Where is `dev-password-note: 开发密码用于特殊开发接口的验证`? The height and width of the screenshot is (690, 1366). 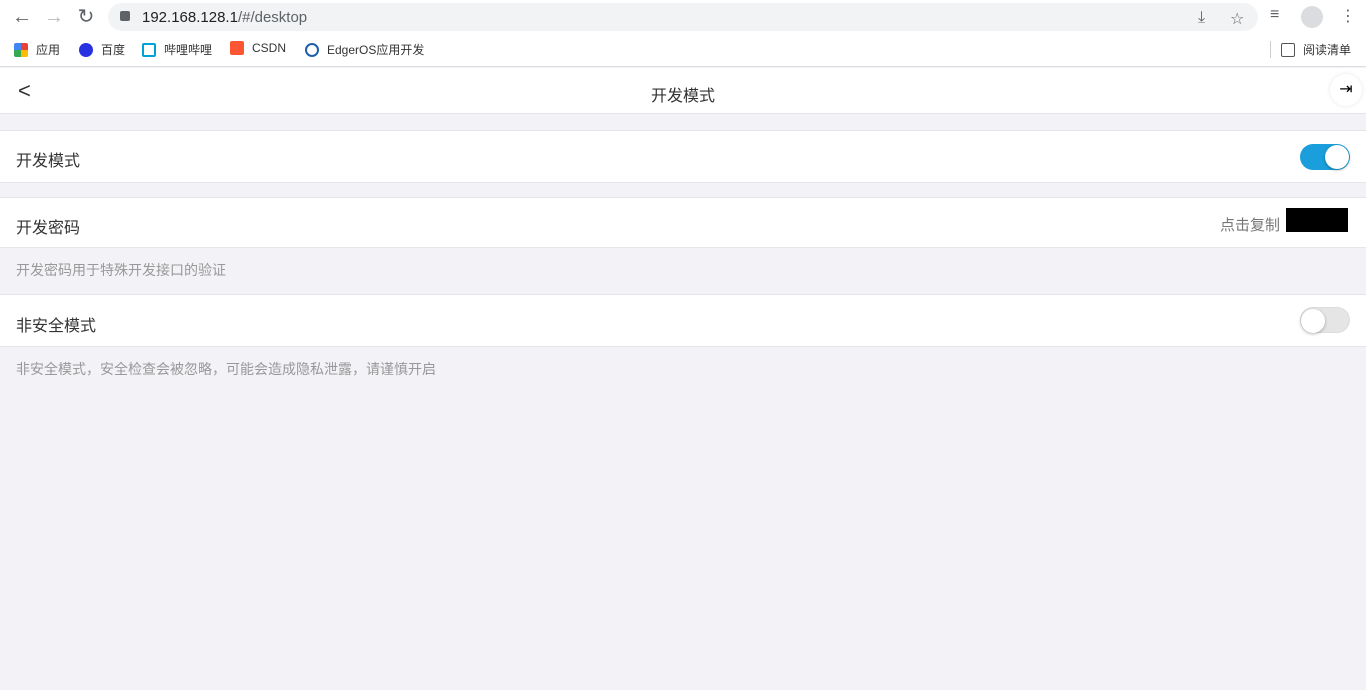
dev-password-note: 开发密码用于特殊开发接口的验证 is located at coordinates (121, 270).